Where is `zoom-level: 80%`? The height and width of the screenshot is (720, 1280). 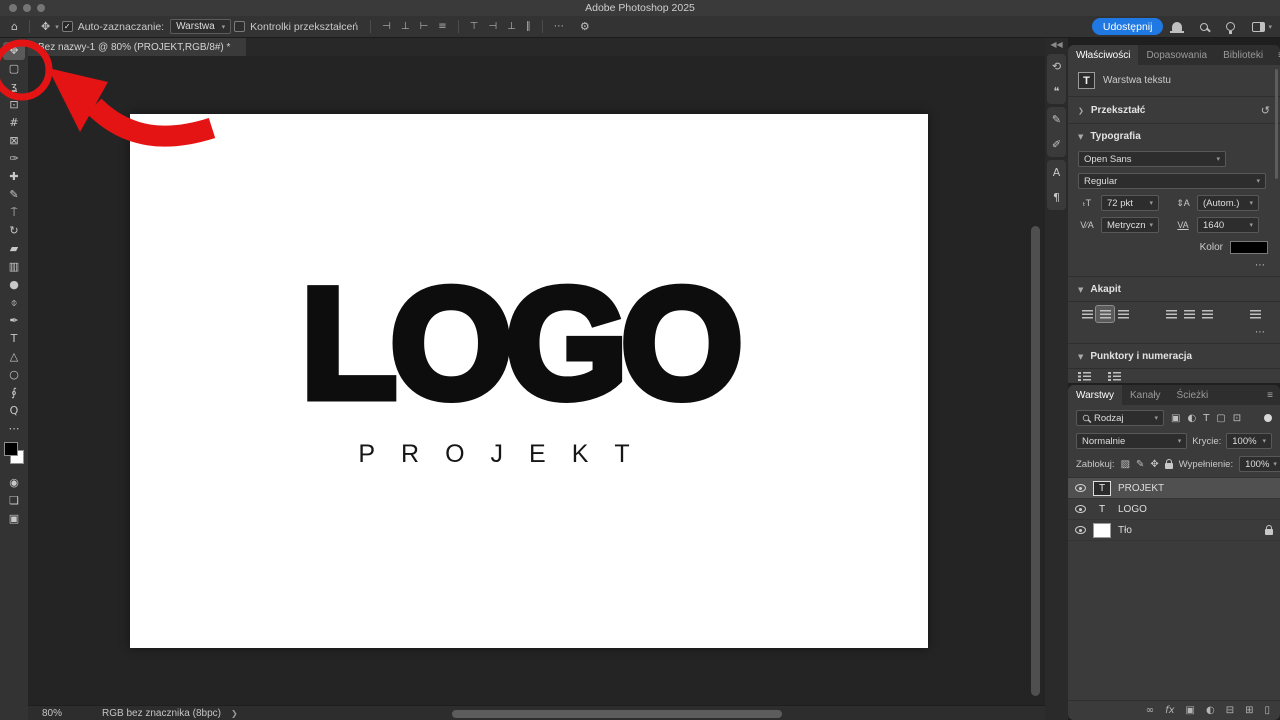 zoom-level: 80% is located at coordinates (52, 713).